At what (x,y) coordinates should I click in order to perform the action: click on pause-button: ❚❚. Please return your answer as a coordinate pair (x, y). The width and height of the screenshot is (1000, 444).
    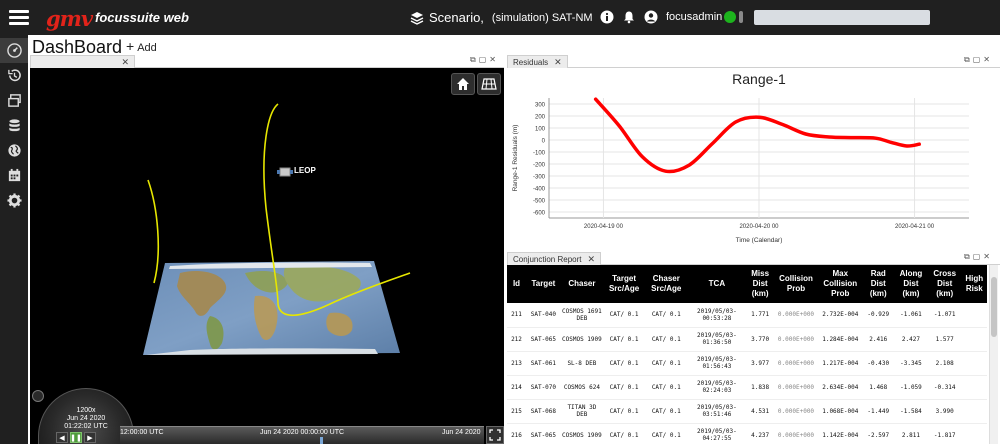
    Looking at the image, I should click on (76, 437).